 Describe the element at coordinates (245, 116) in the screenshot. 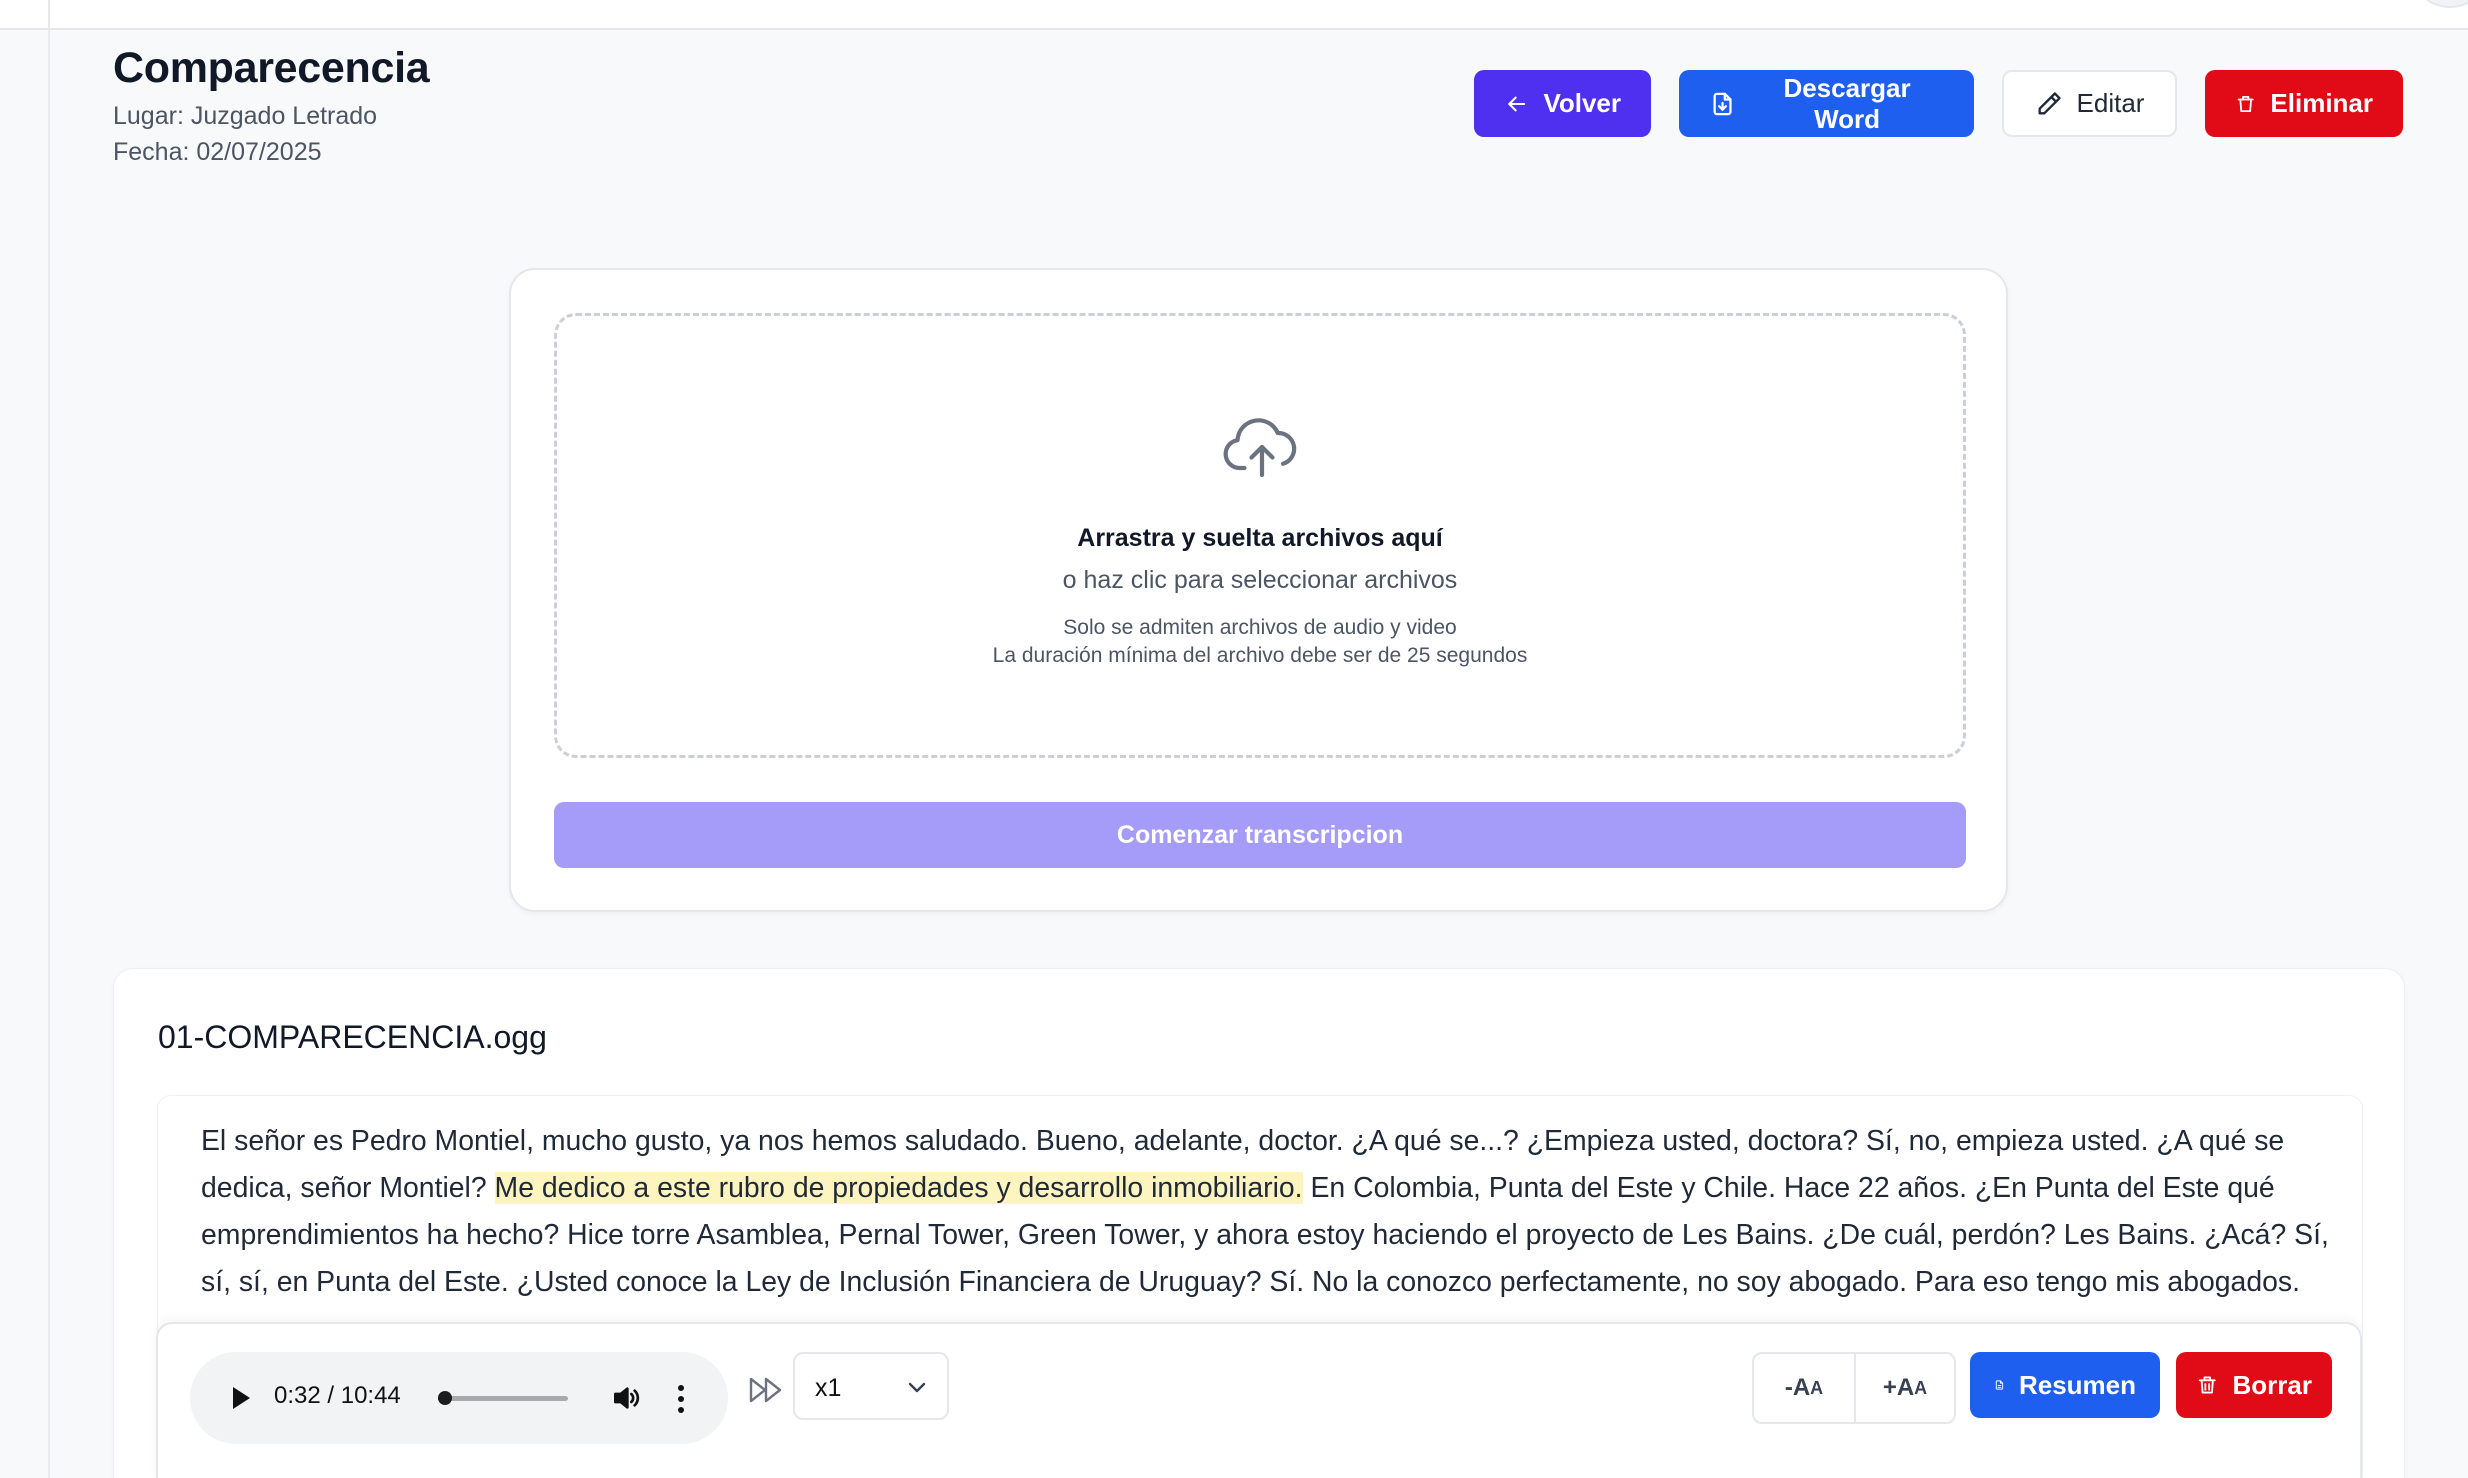

I see `place-label: Lugar: Juzgado Letrado` at that location.